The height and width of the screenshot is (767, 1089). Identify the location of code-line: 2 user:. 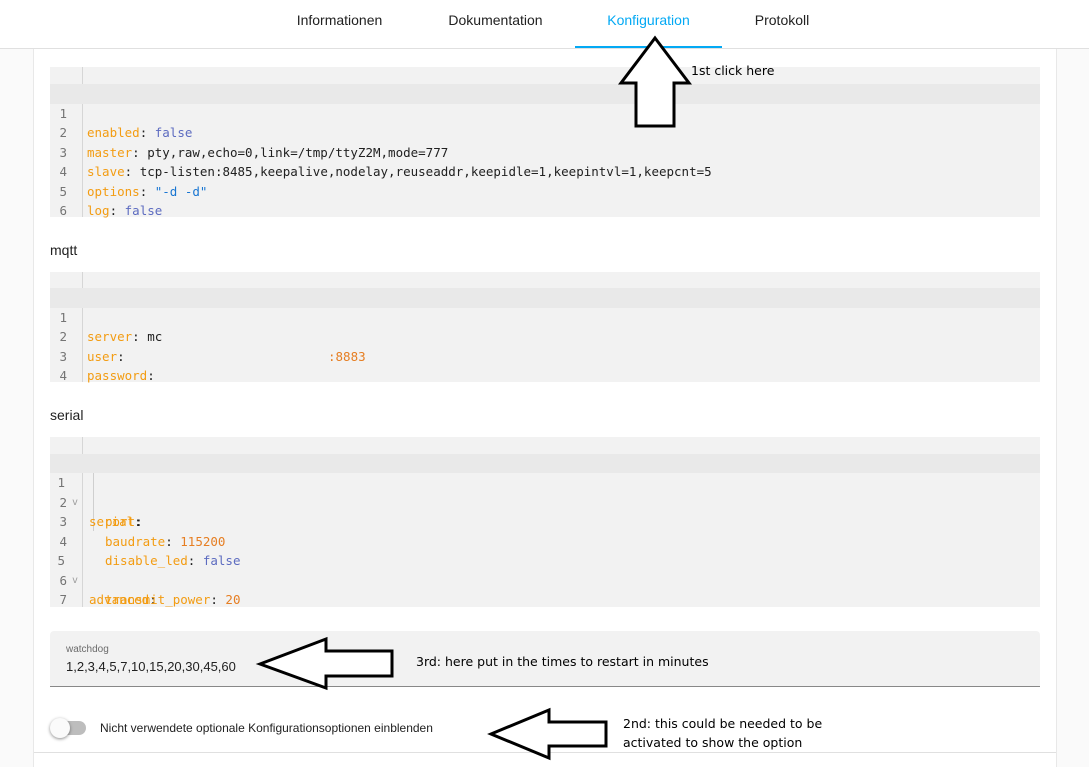
(545, 336).